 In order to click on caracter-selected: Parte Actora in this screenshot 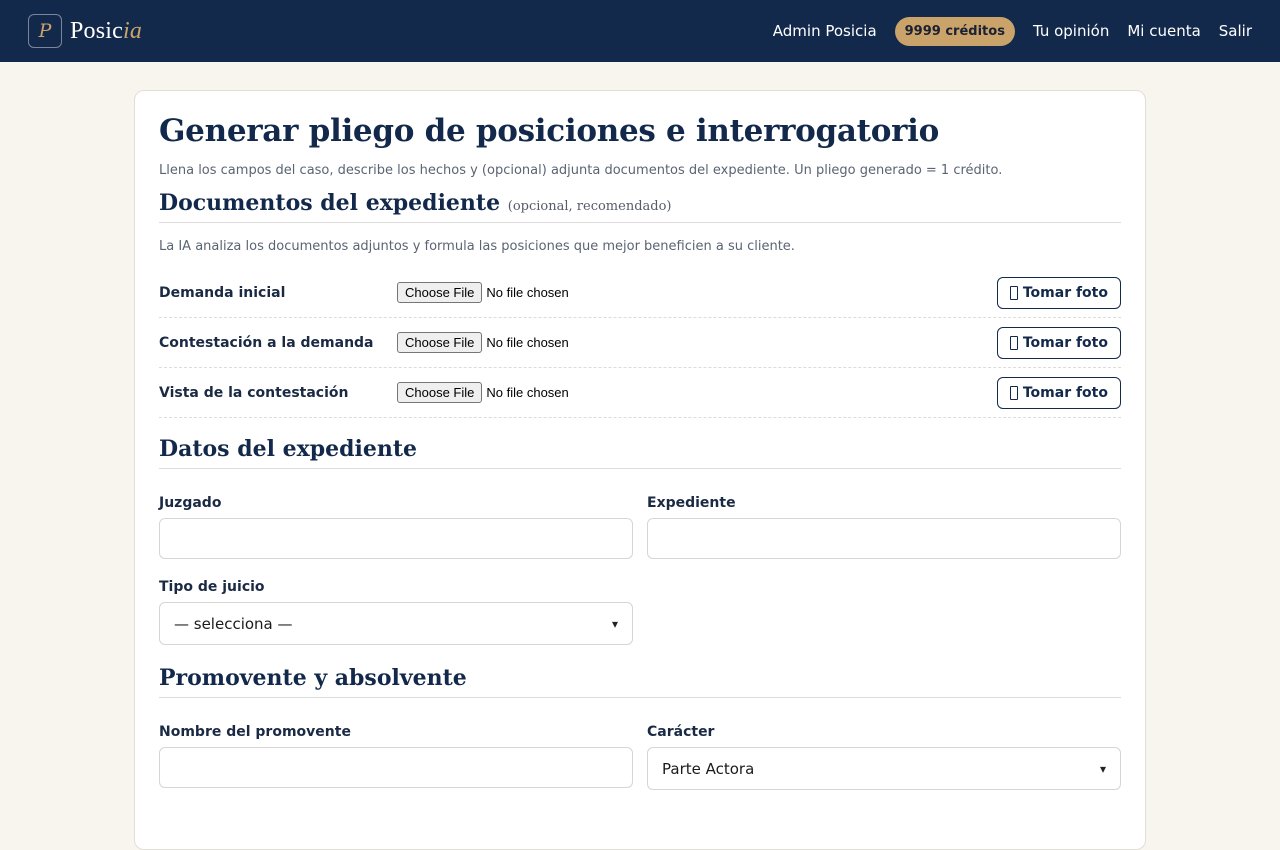, I will do `click(708, 768)`.